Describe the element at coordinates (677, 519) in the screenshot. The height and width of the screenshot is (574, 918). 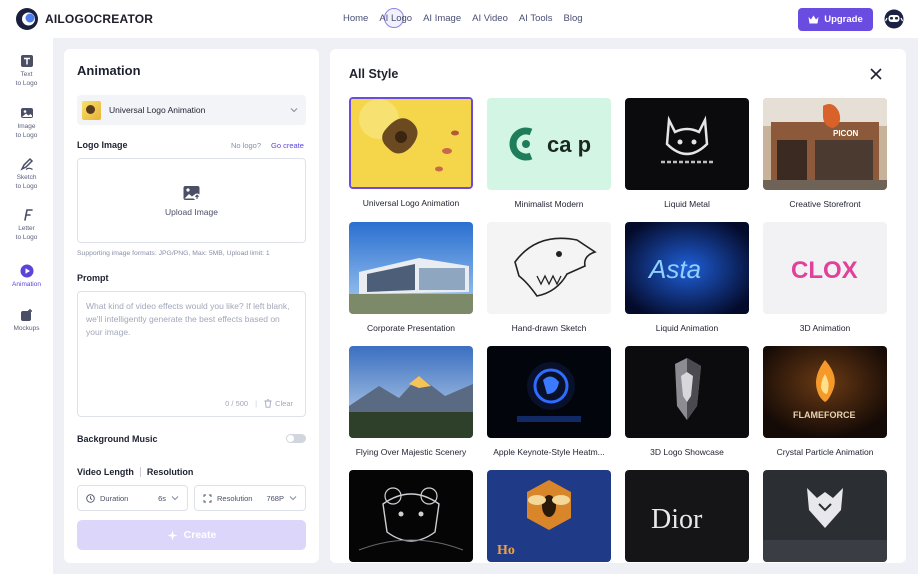
I see `thumb-text-dior: Dior` at that location.